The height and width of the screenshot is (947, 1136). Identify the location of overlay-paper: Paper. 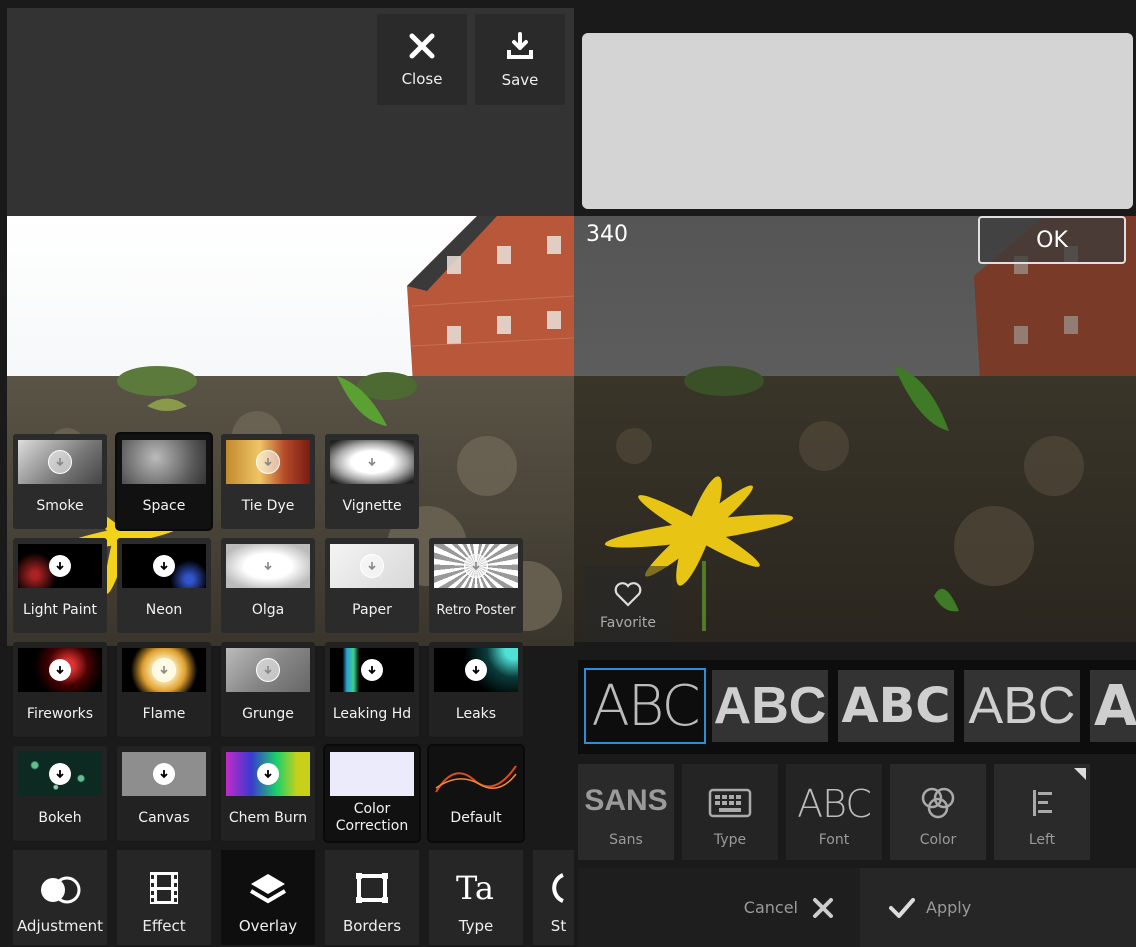
(372, 585).